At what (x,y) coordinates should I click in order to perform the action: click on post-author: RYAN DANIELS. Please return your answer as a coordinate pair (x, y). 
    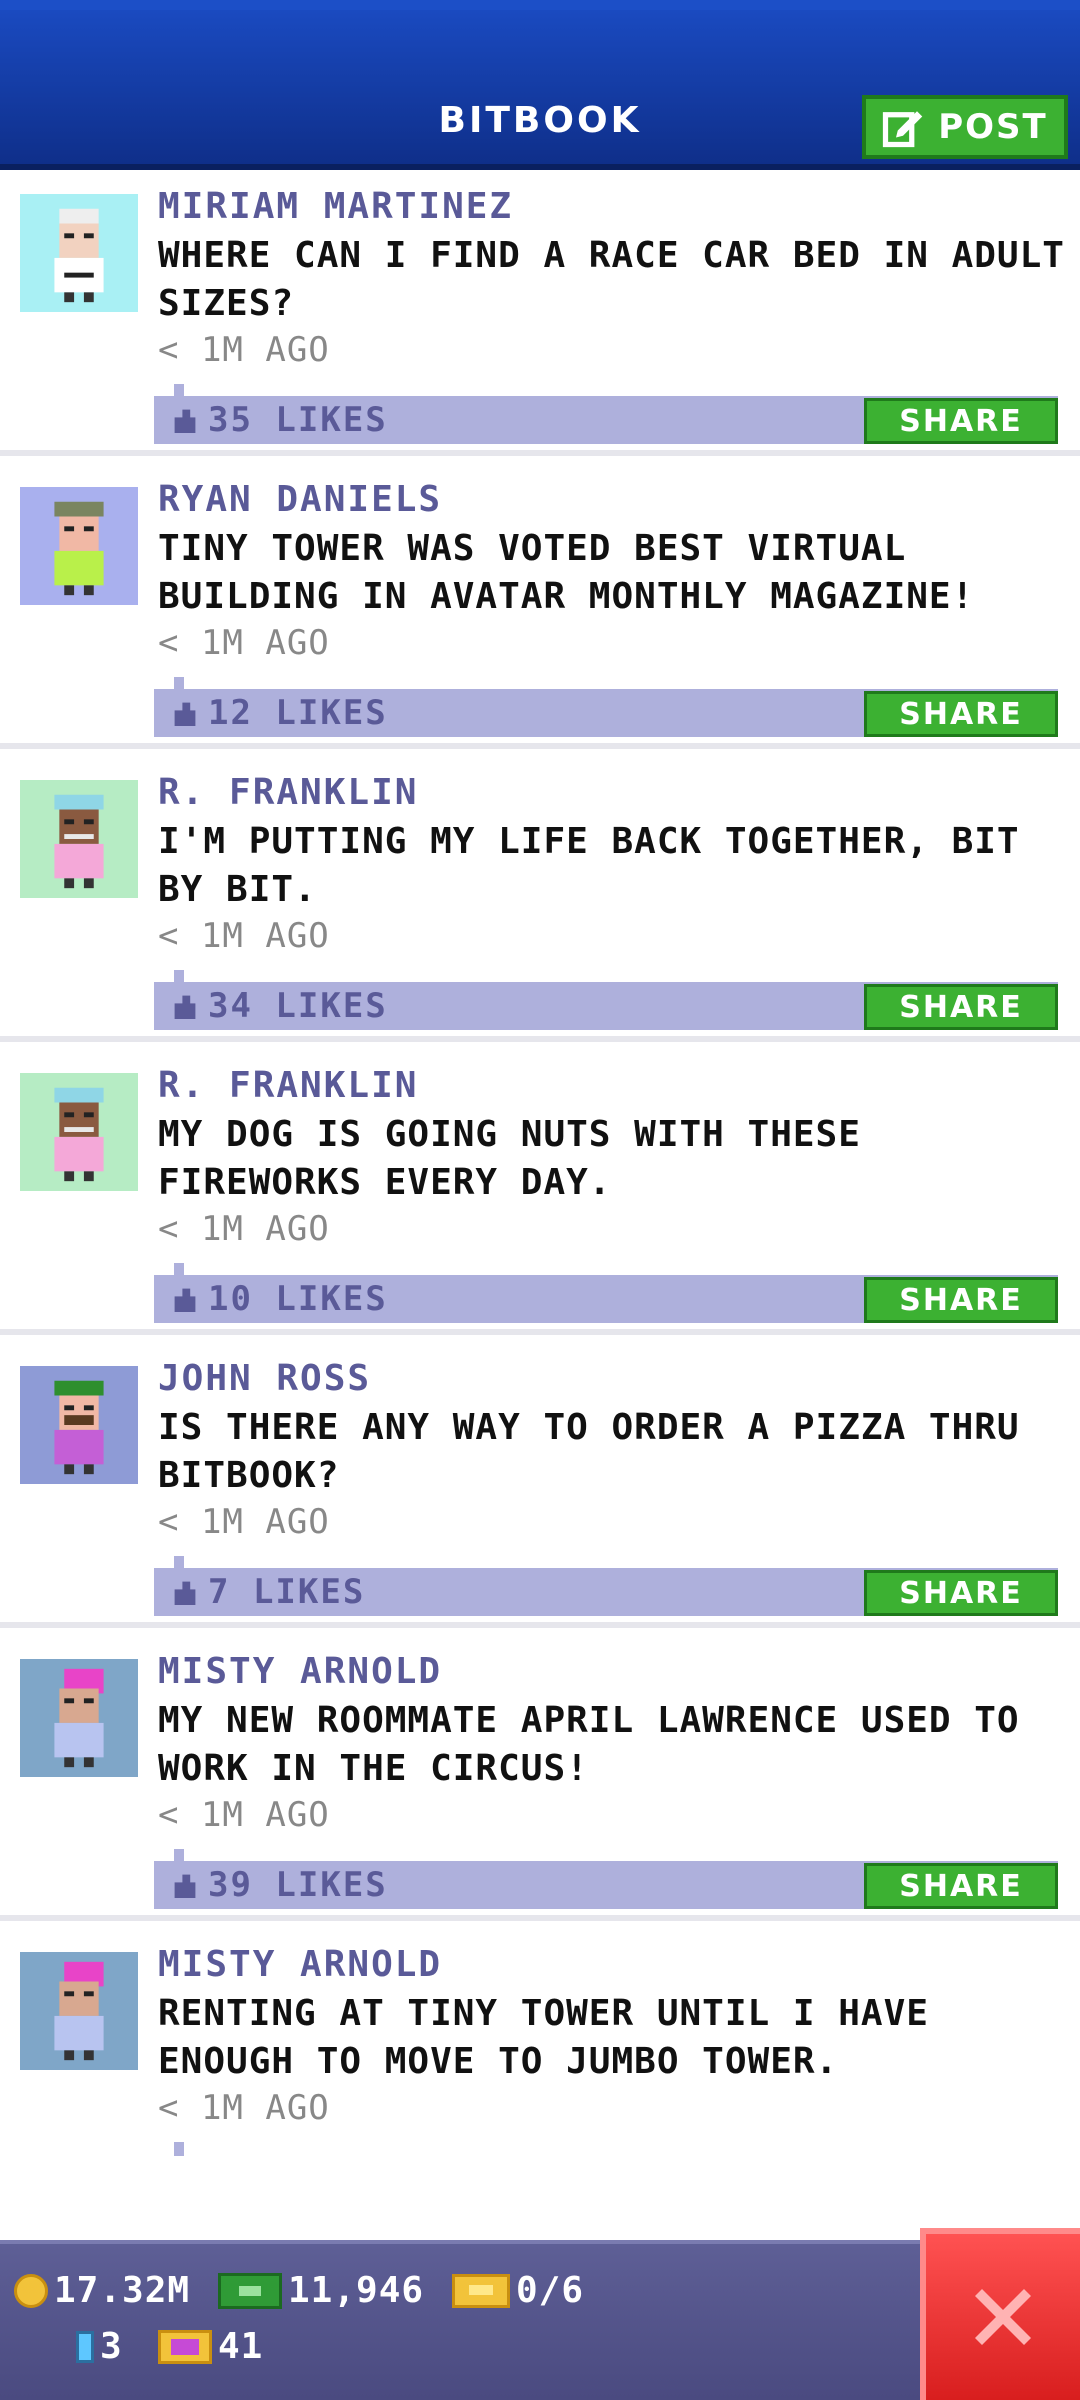
    Looking at the image, I should click on (300, 499).